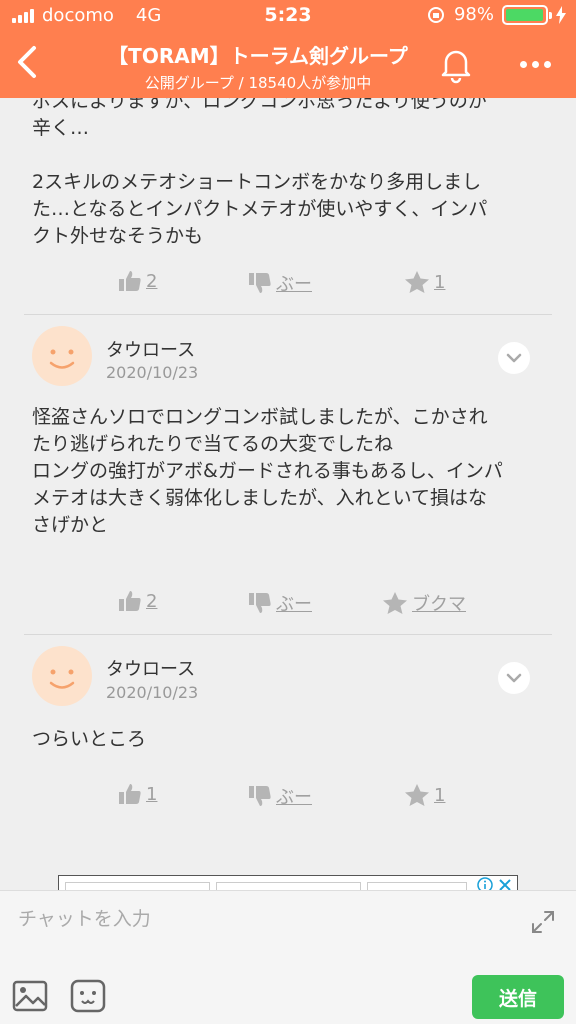  I want to click on charging-icon, so click(561, 14).